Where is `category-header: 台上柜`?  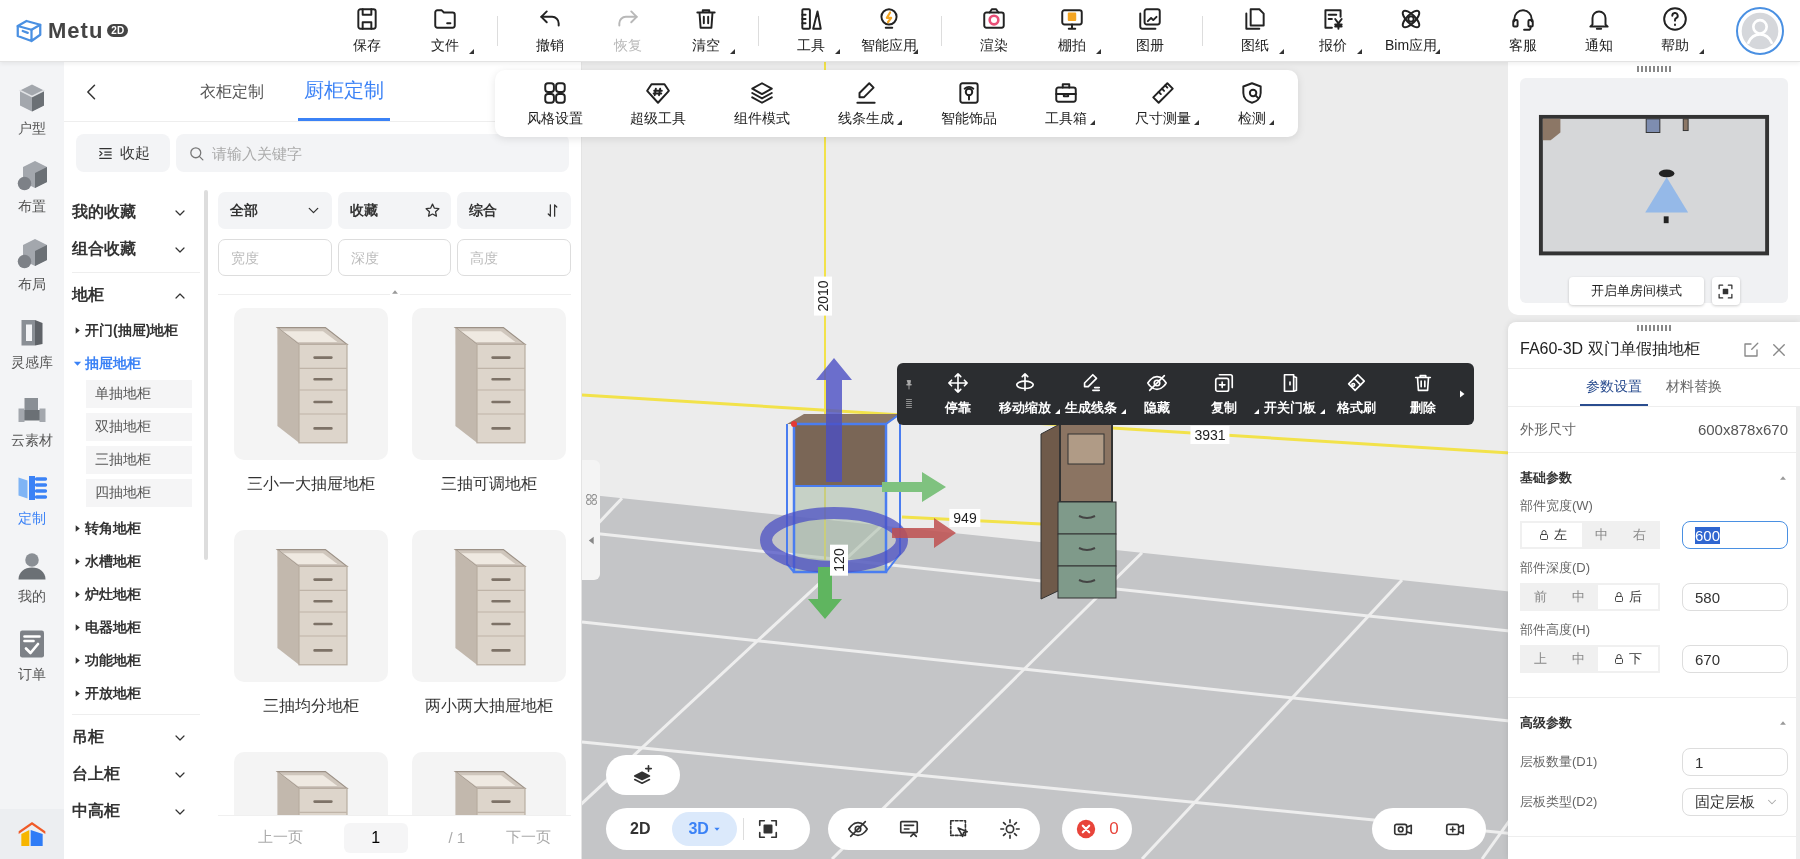
category-header: 台上柜 is located at coordinates (134, 774).